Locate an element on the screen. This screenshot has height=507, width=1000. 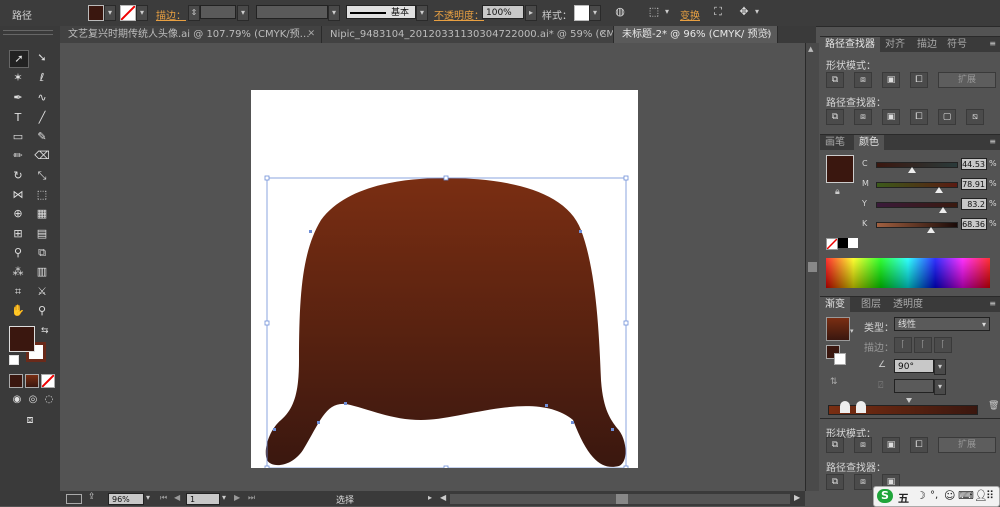
stroke-weight-field is located at coordinates (218, 12).